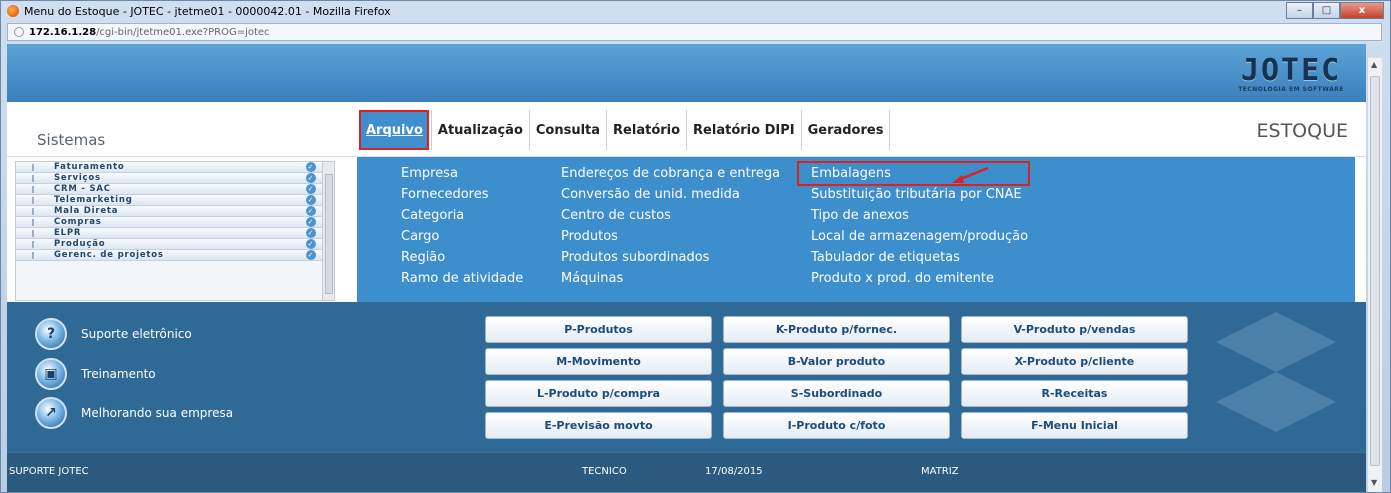 Image resolution: width=1391 pixels, height=493 pixels. I want to click on sidebar-item-label: Mala Direta, so click(86, 211).